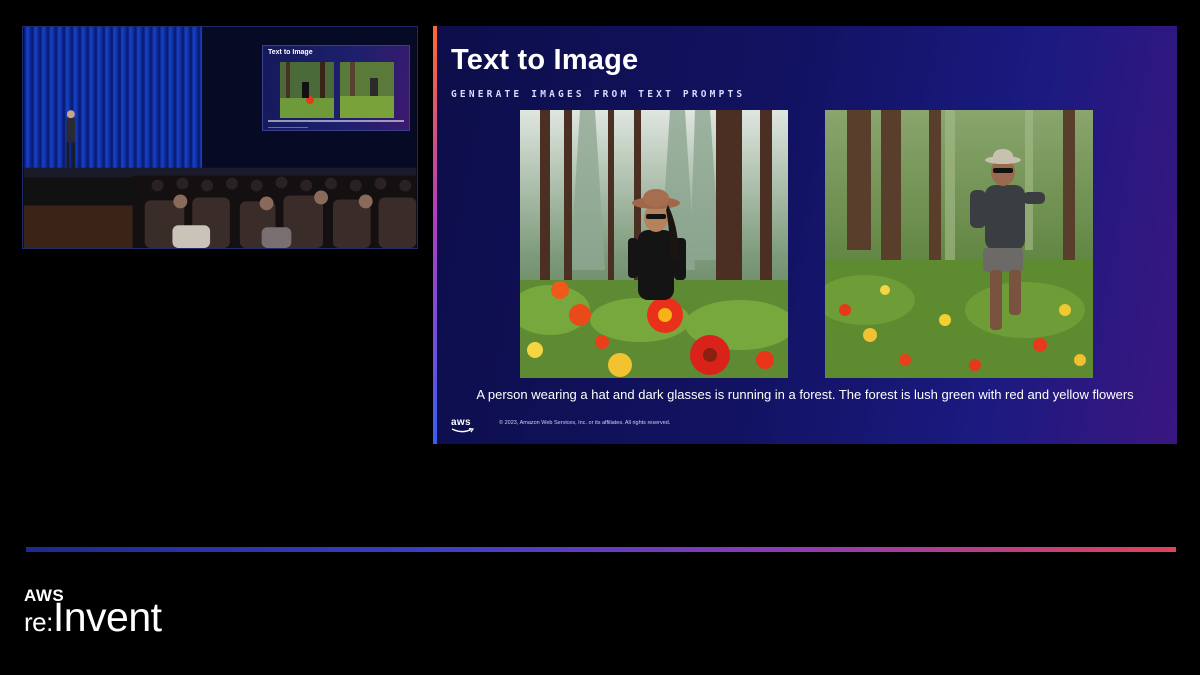  What do you see at coordinates (545, 60) in the screenshot?
I see `slide-title: Text to Image` at bounding box center [545, 60].